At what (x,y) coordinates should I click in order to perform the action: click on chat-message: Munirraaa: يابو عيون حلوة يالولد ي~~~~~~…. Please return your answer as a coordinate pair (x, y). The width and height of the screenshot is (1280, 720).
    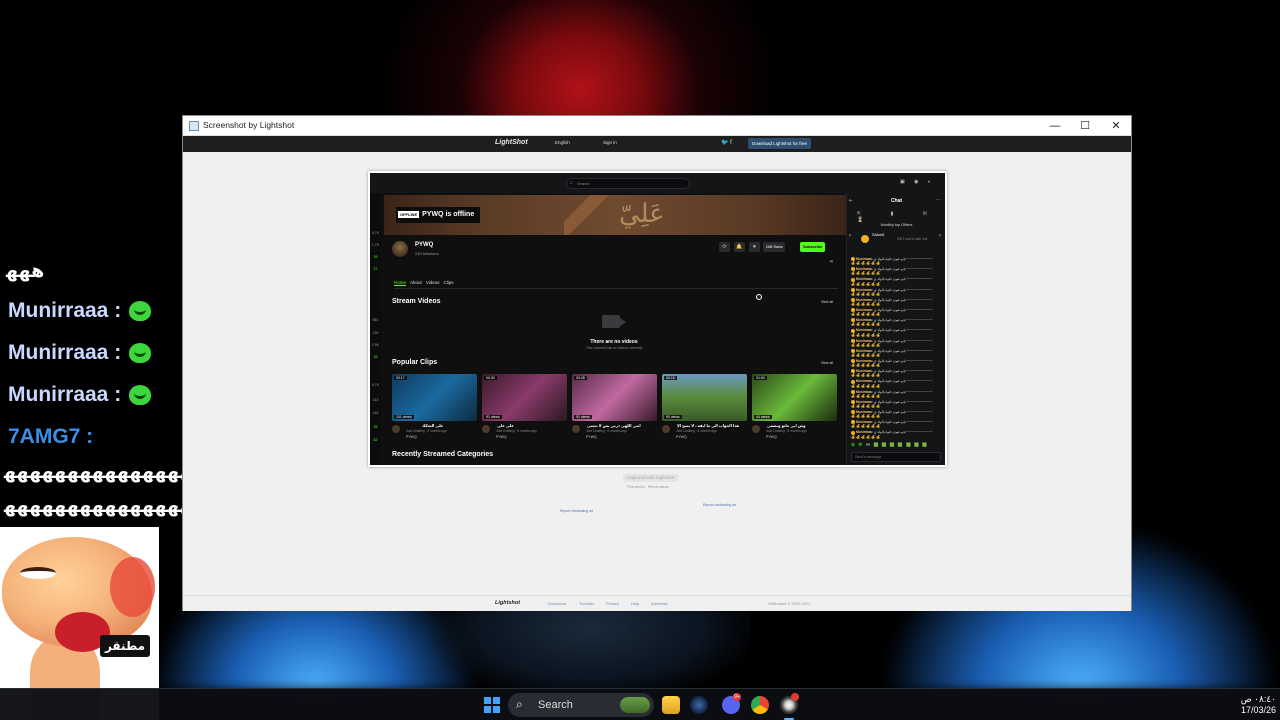
    Looking at the image, I should click on (897, 394).